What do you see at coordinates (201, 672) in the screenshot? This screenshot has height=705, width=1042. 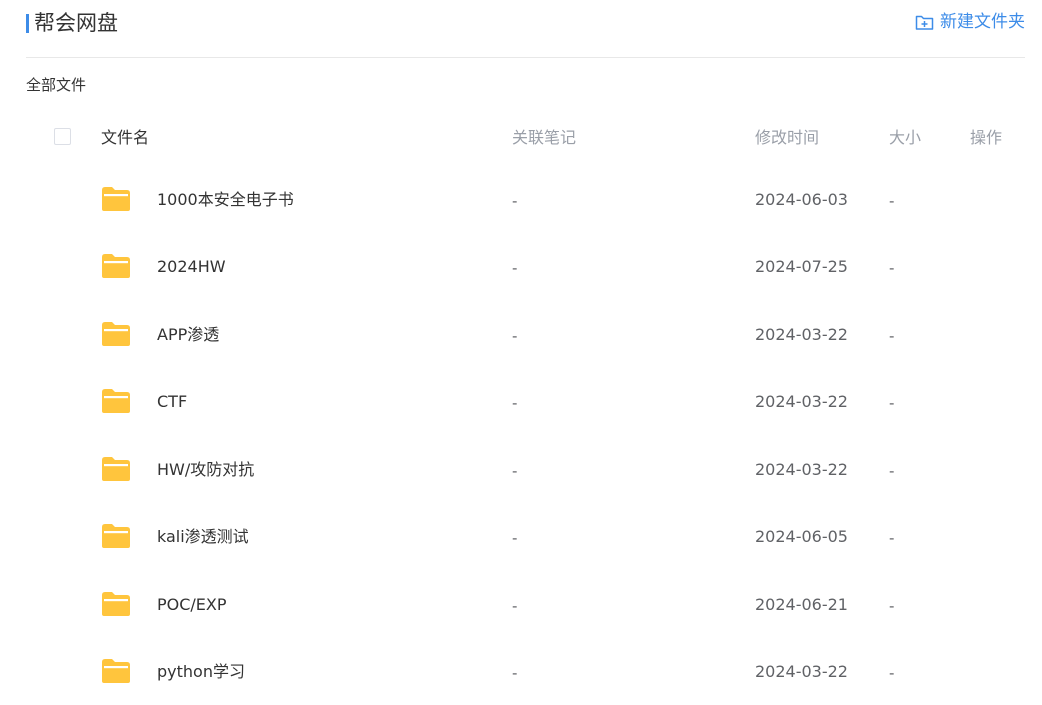 I see `file-name: python学习` at bounding box center [201, 672].